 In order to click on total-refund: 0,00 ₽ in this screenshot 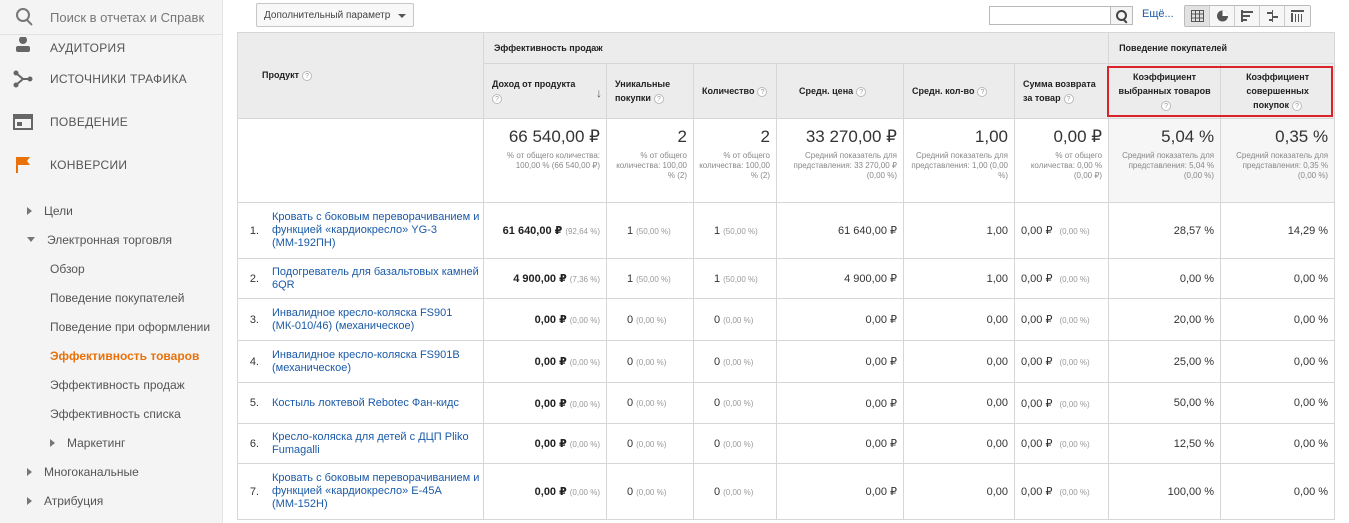, I will do `click(1078, 136)`.